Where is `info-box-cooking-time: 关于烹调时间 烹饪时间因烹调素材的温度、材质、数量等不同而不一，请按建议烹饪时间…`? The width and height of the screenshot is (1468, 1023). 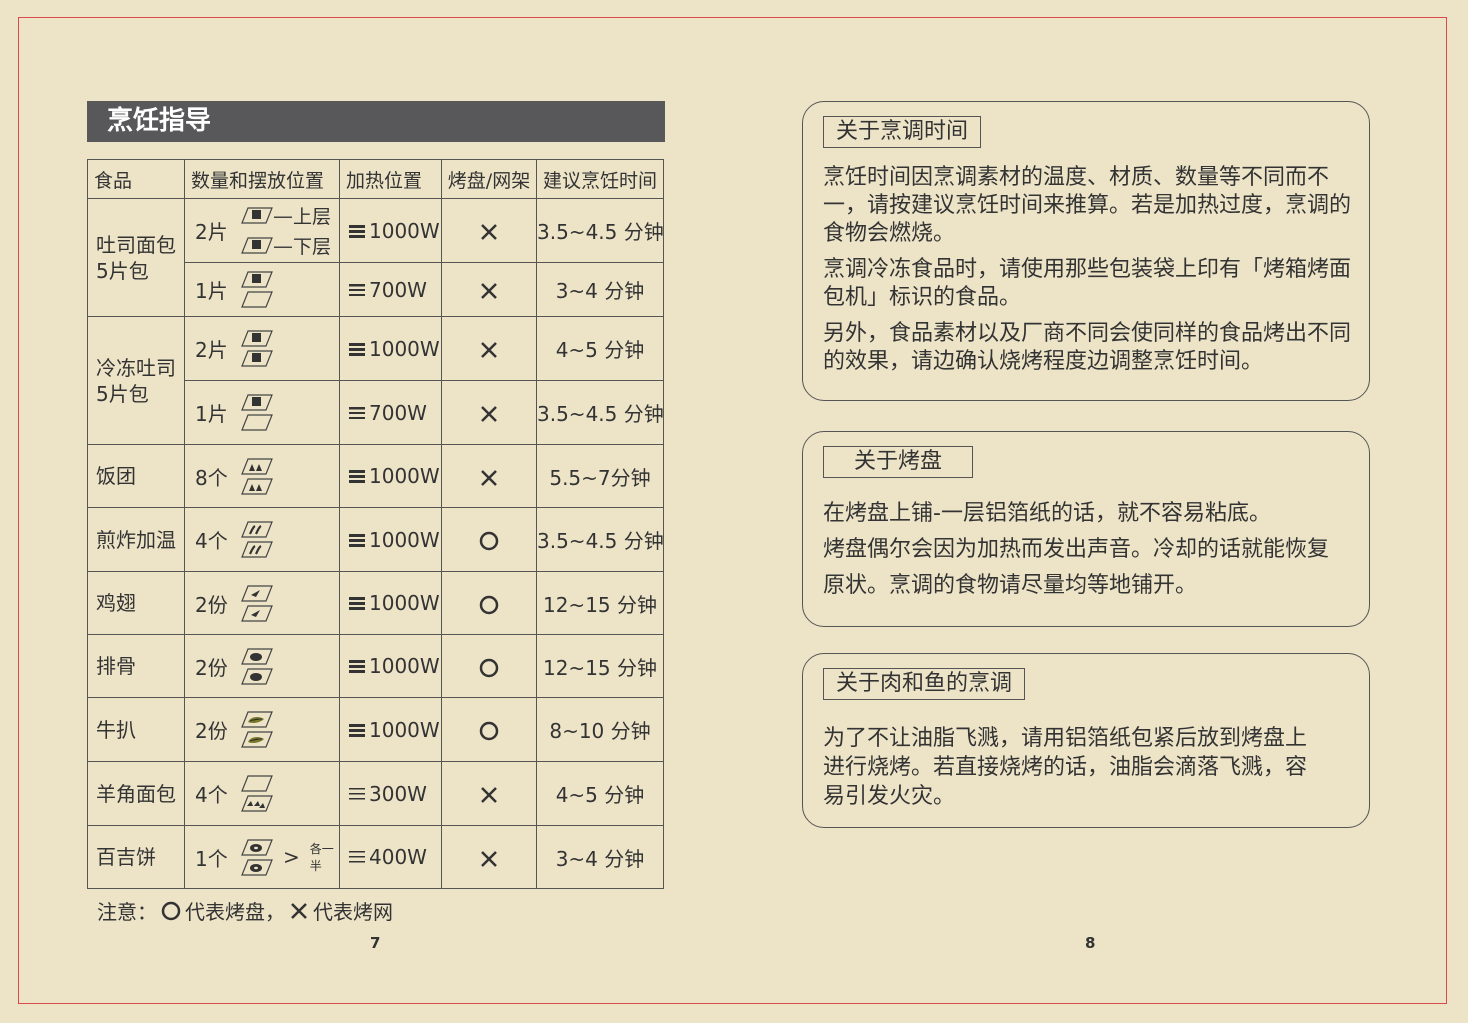
info-box-cooking-time: 关于烹调时间 烹饪时间因烹调素材的温度、材质、数量等不同而不一，请按建议烹饪时间… is located at coordinates (1086, 251).